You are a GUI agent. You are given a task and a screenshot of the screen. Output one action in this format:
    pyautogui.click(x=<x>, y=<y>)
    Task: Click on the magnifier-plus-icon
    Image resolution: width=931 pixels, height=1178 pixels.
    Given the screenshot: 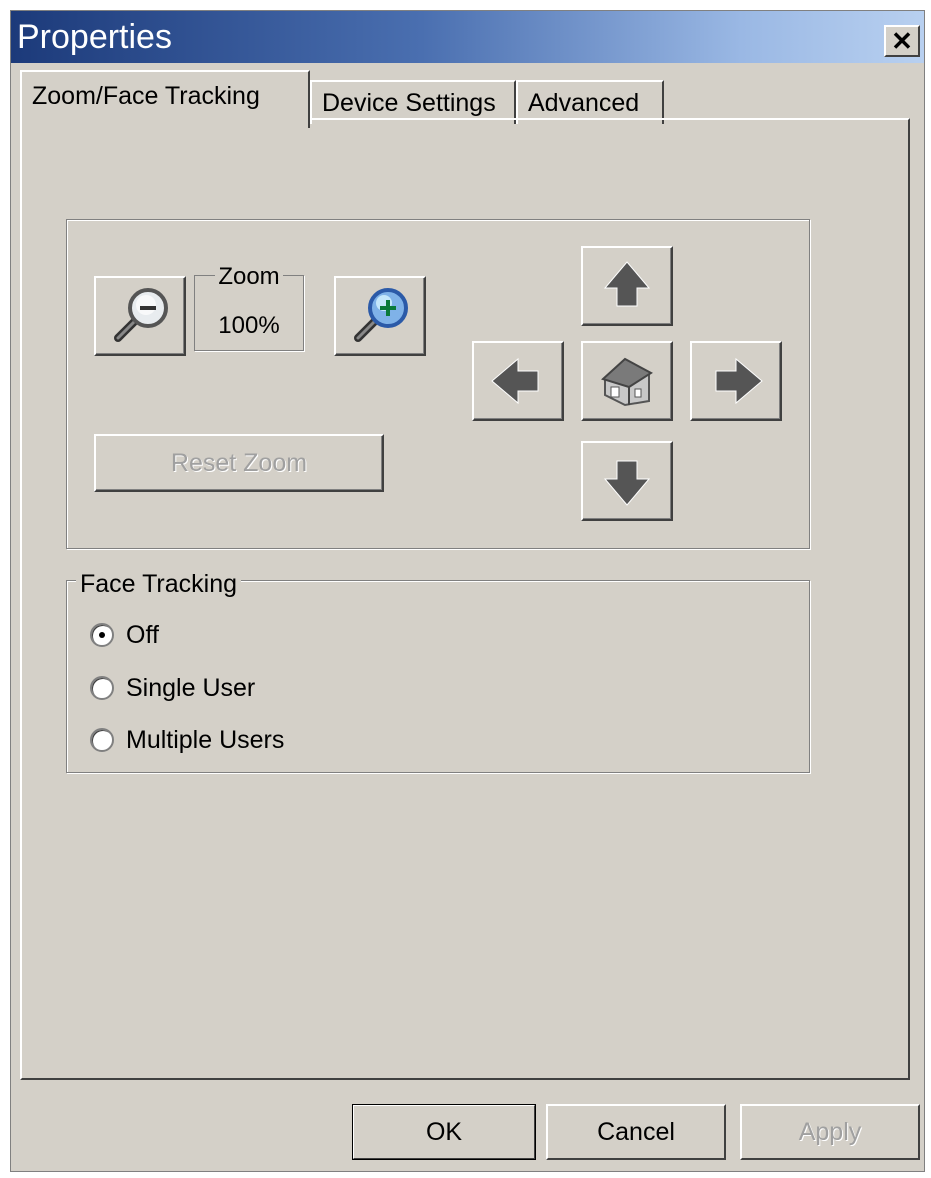 What is the action you would take?
    pyautogui.click(x=381, y=315)
    